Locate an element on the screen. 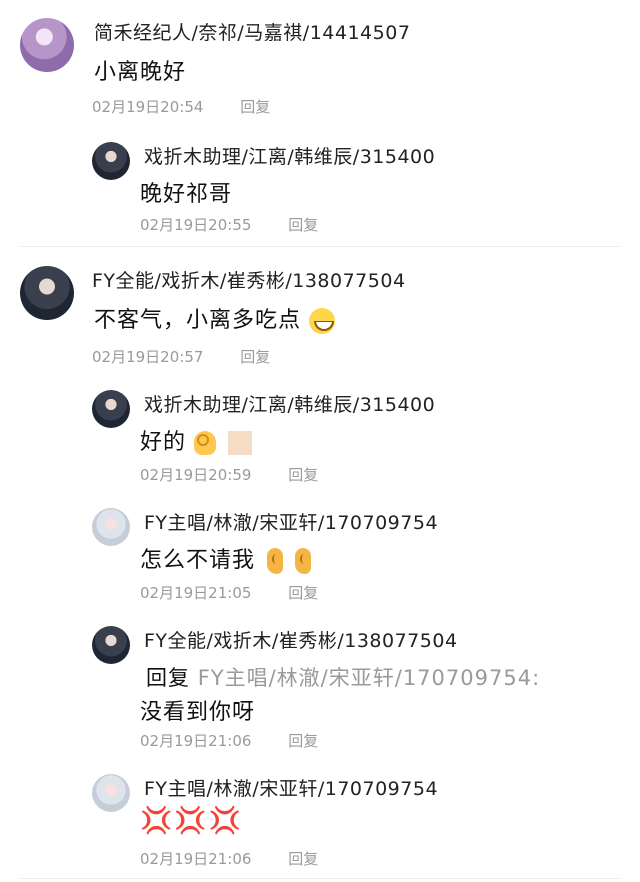  comment-time: 02月19日20:59 is located at coordinates (196, 475).